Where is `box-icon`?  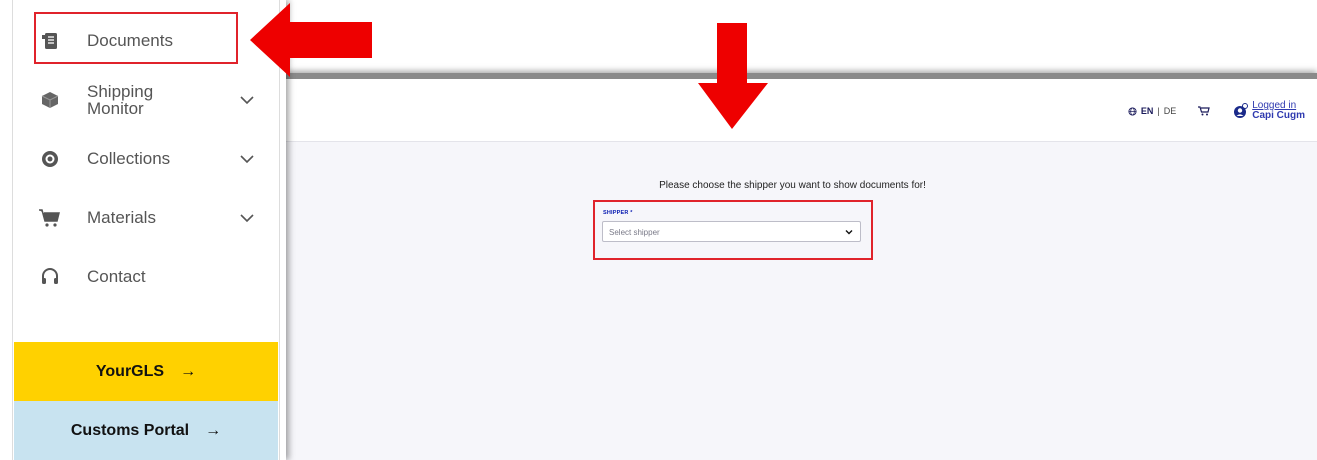
box-icon is located at coordinates (50, 100).